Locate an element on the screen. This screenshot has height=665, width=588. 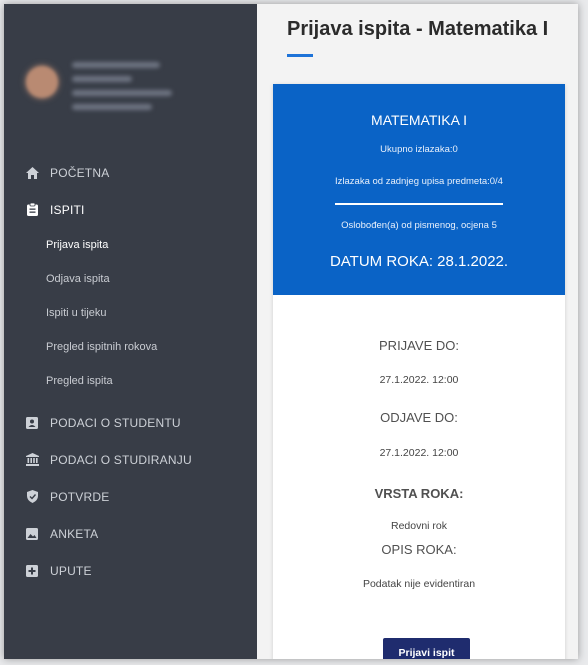
sidebar-item-pocetna: POČETNA is located at coordinates (130, 172).